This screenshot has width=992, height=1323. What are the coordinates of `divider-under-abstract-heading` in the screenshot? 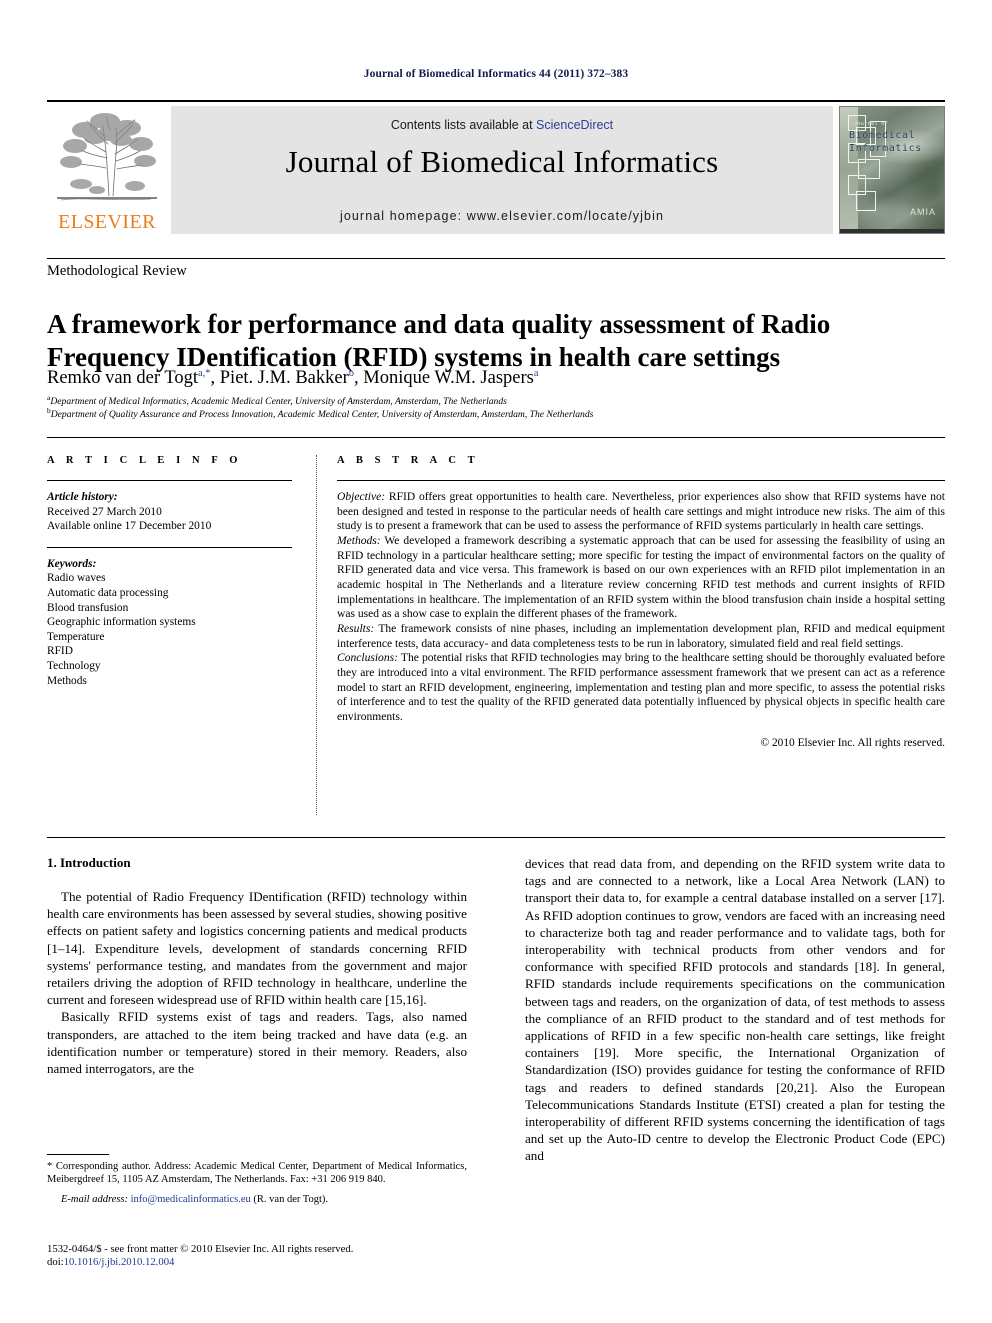 It's located at (641, 480).